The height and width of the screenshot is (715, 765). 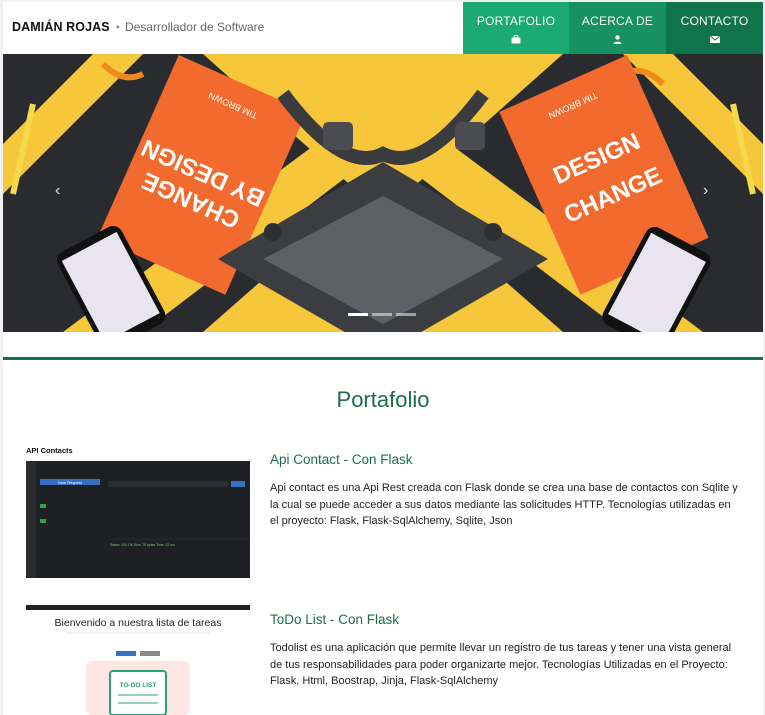 What do you see at coordinates (138, 623) in the screenshot?
I see `thumb-todo-caption: Bienvenido a nuestra lista de tareas` at bounding box center [138, 623].